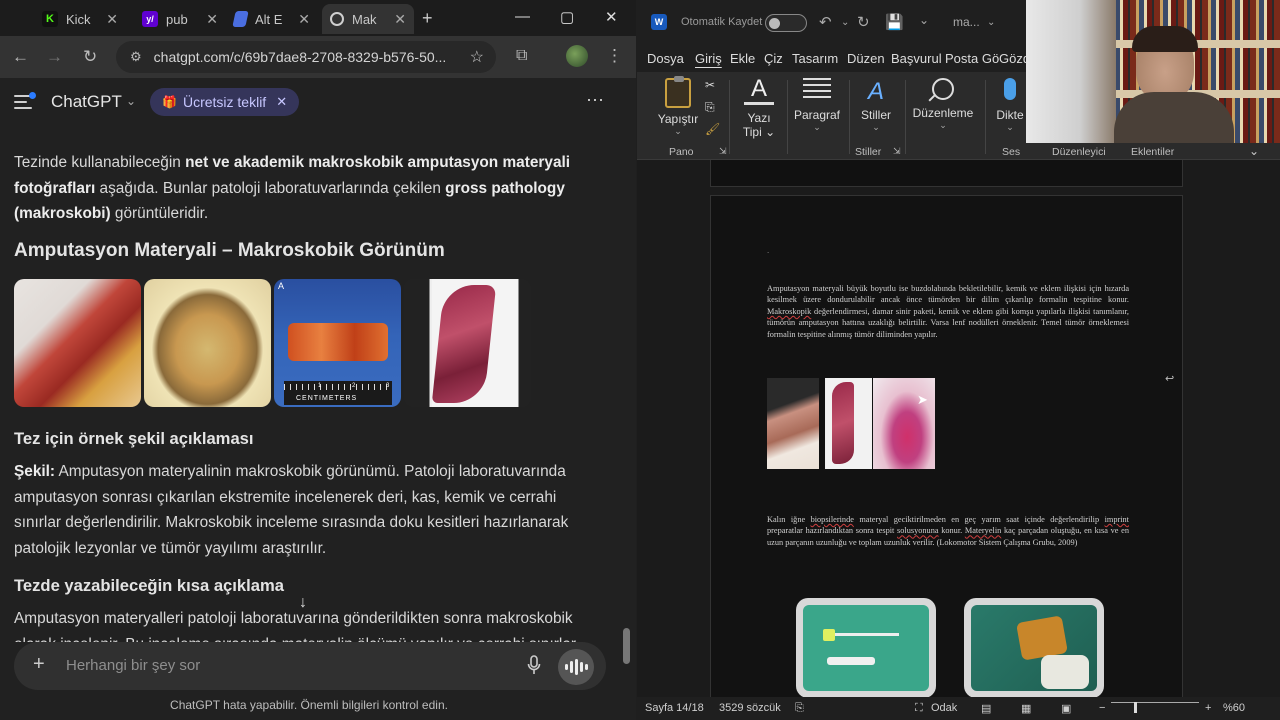 The image size is (1280, 720). Describe the element at coordinates (1153, 152) in the screenshot. I see `group-label: Eklentiler` at that location.